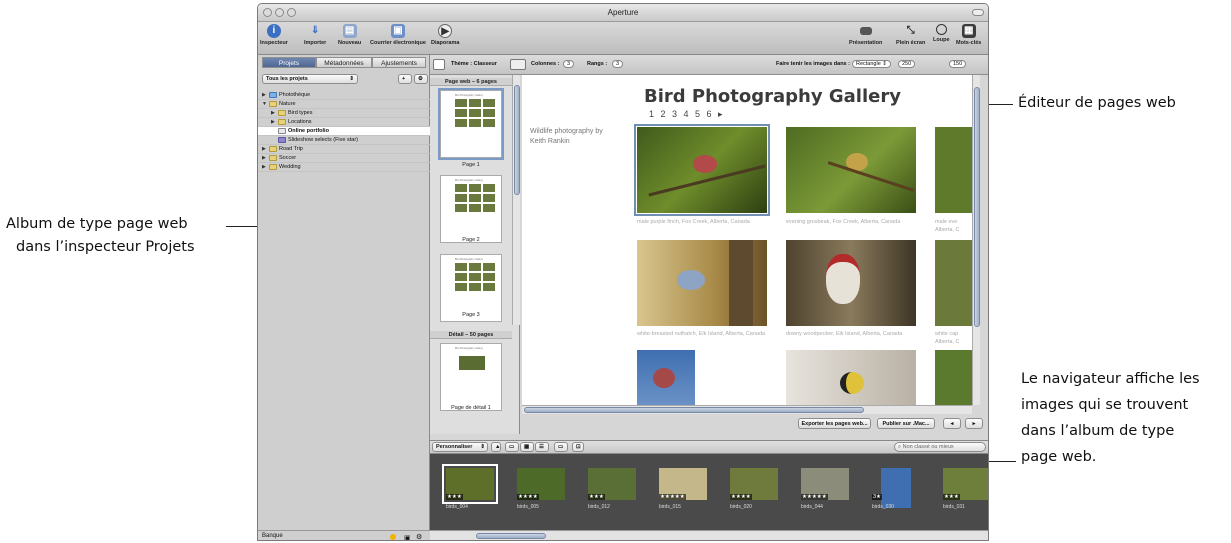  What do you see at coordinates (527, 447) in the screenshot?
I see `grid-view-button: ▦` at bounding box center [527, 447].